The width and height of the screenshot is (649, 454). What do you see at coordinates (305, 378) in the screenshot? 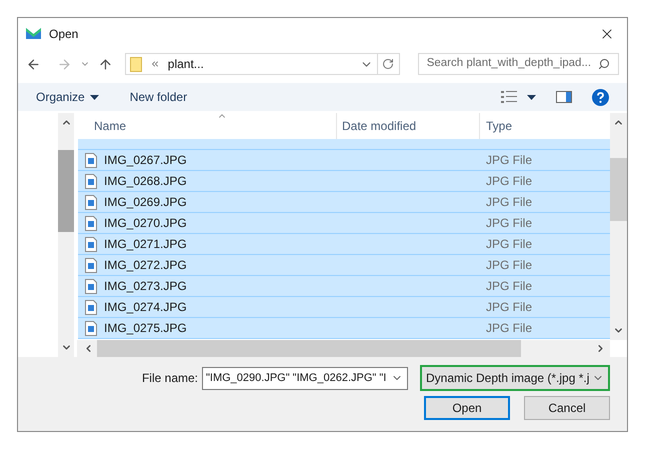
I see `file-name-field: "IMG_0290.JPG" "IMG_0262.JPG" "I` at bounding box center [305, 378].